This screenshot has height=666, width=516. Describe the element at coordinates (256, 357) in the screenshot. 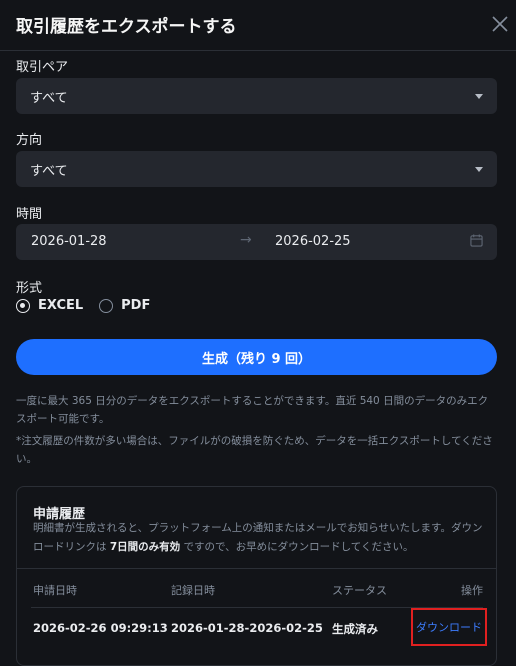

I see `generate-button: 生成（残り 9 回）` at that location.